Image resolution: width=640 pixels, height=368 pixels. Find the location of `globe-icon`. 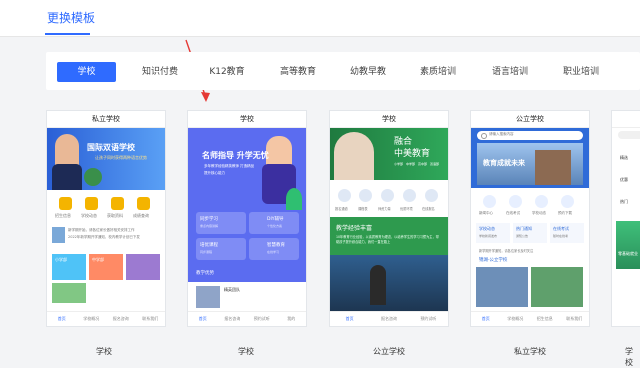

globe-icon is located at coordinates (93, 177).